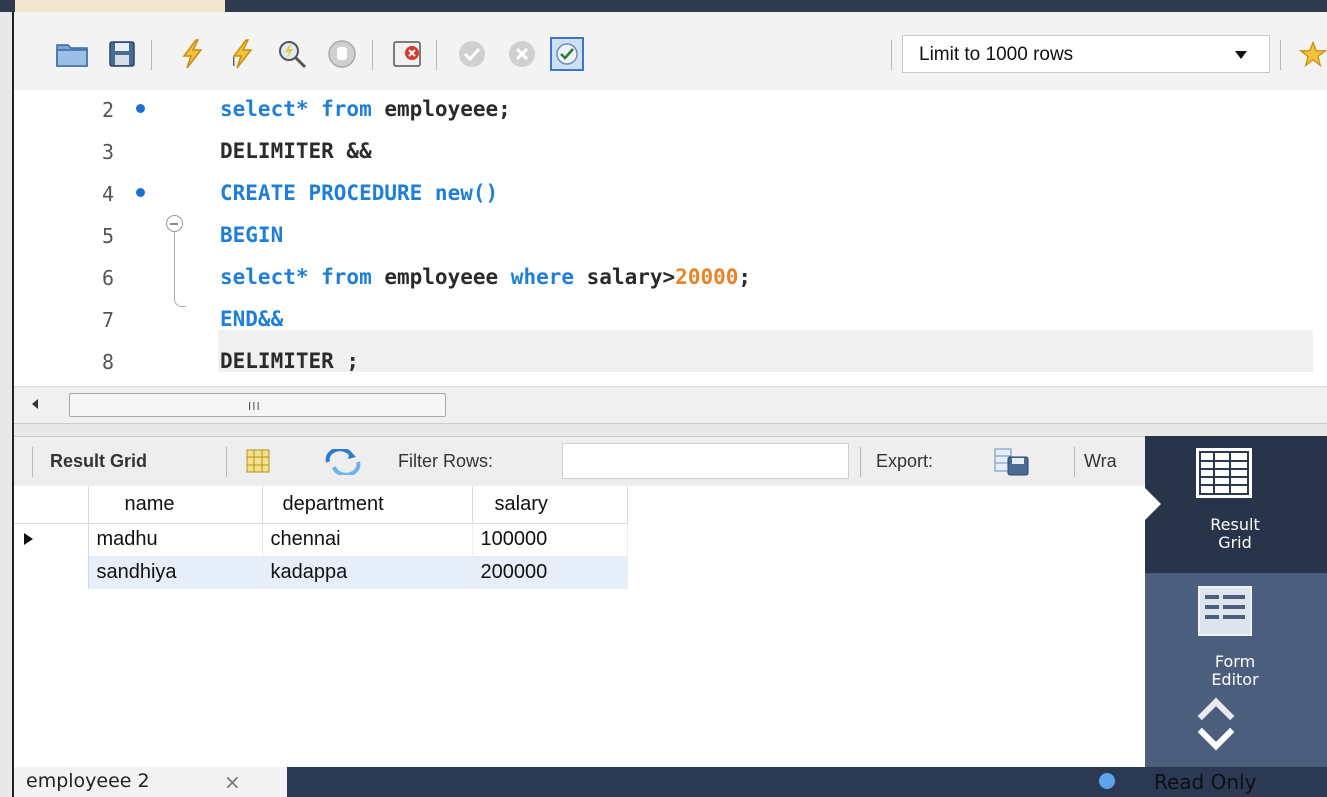 This screenshot has width=1327, height=797. I want to click on code-line: 5 BEGIN, so click(663, 237).